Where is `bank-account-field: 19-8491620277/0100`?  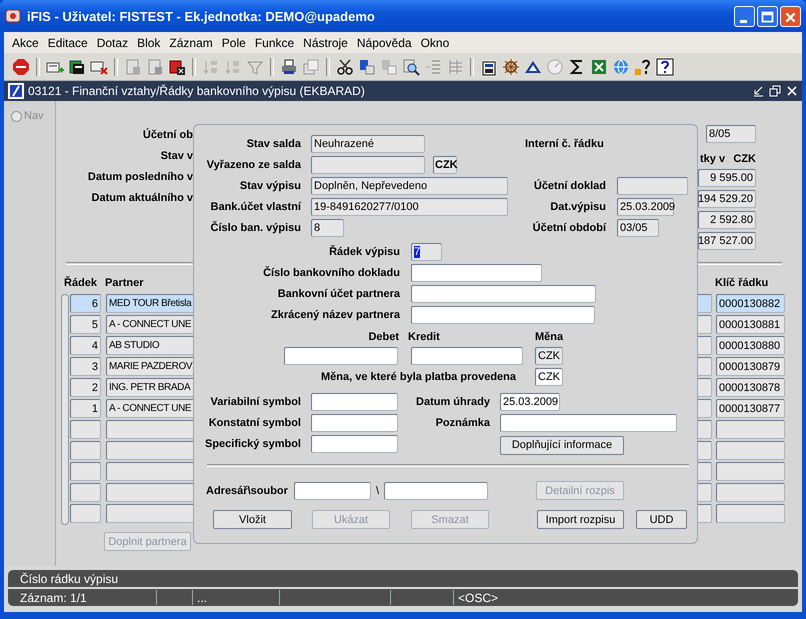 bank-account-field: 19-8491620277/0100 is located at coordinates (409, 207).